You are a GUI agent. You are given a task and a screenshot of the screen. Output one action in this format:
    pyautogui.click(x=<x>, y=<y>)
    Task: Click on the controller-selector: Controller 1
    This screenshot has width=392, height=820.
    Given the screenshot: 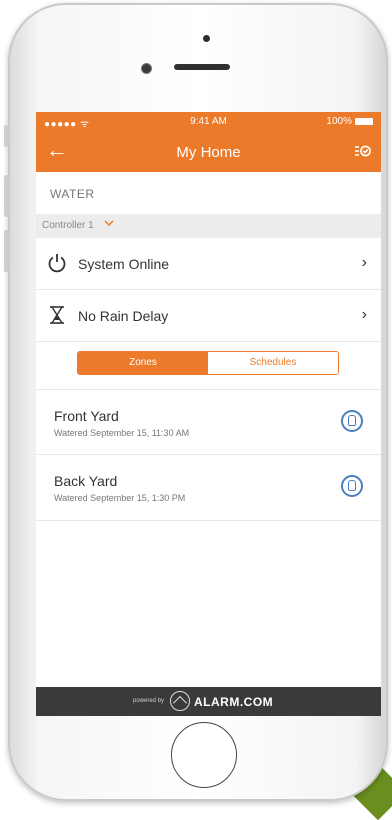 What is the action you would take?
    pyautogui.click(x=208, y=226)
    